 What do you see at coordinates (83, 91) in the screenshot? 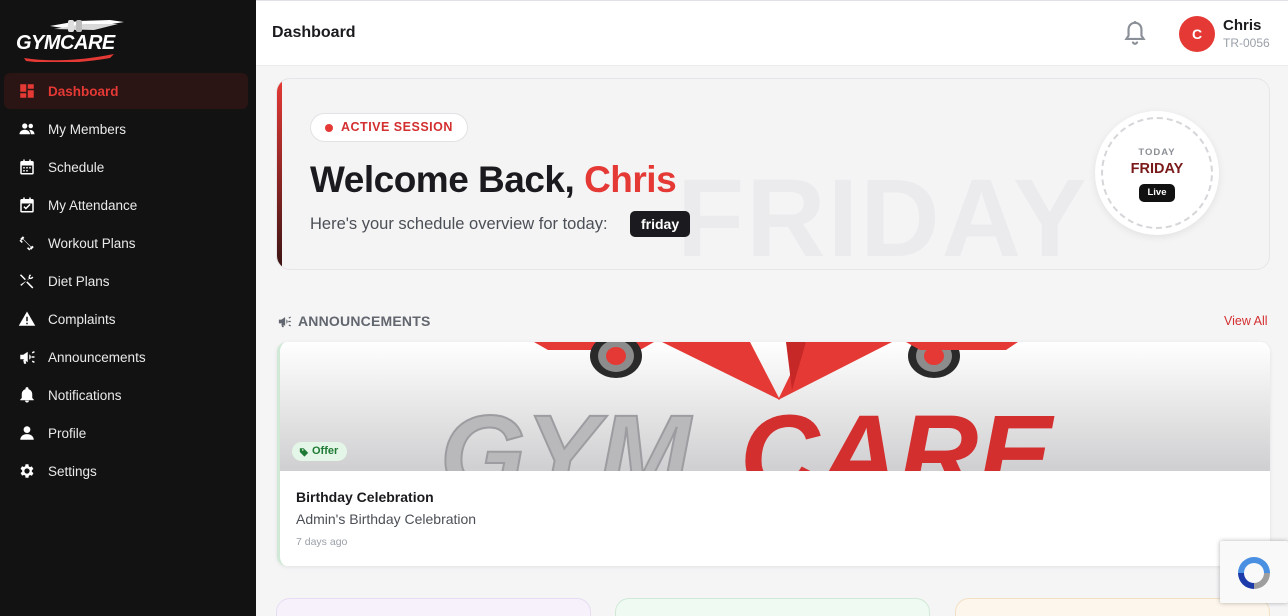
I see `sidebar-item-label: Dashboard` at bounding box center [83, 91].